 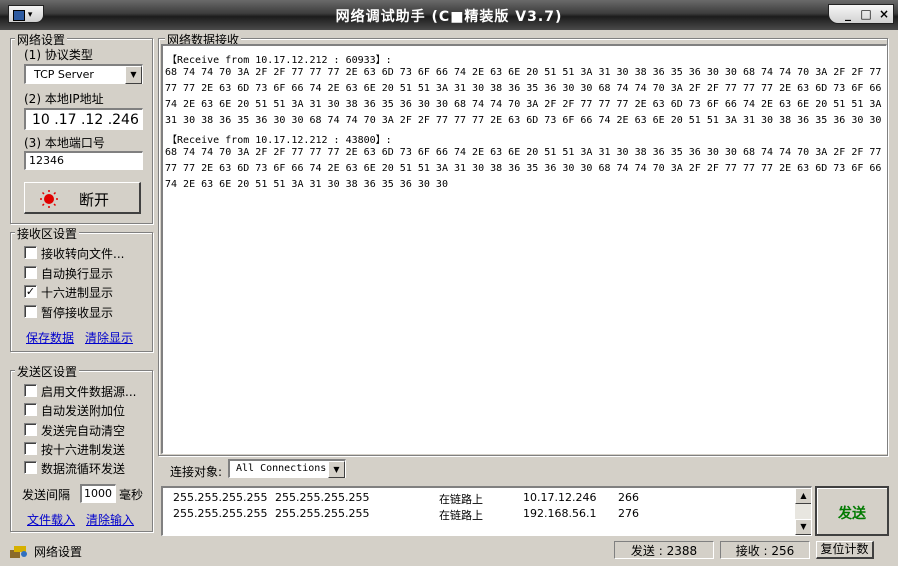 I want to click on checkbox-option: 数据流循环发送, so click(x=87, y=468).